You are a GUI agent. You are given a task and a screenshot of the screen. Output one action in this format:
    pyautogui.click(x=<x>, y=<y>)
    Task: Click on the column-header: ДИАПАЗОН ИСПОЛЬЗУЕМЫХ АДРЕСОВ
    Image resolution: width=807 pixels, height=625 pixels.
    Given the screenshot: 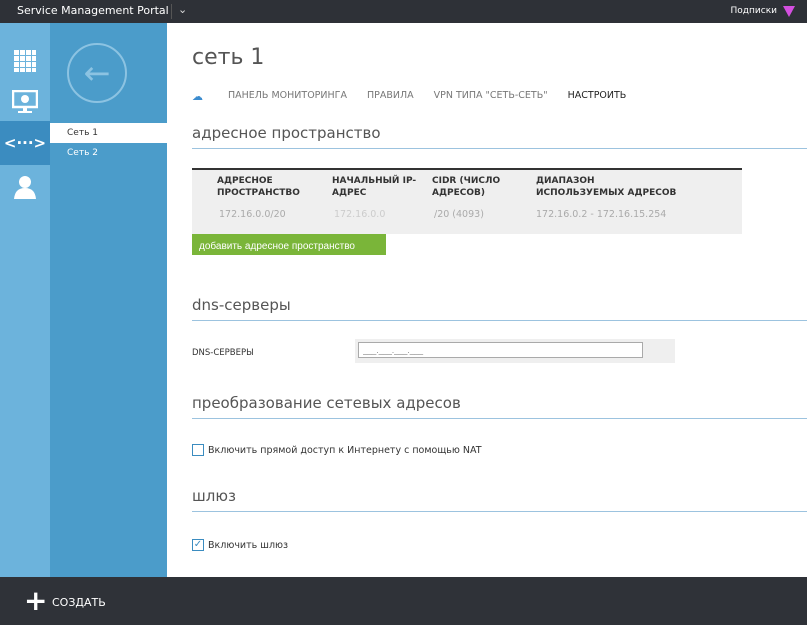 What is the action you would take?
    pyautogui.click(x=606, y=187)
    